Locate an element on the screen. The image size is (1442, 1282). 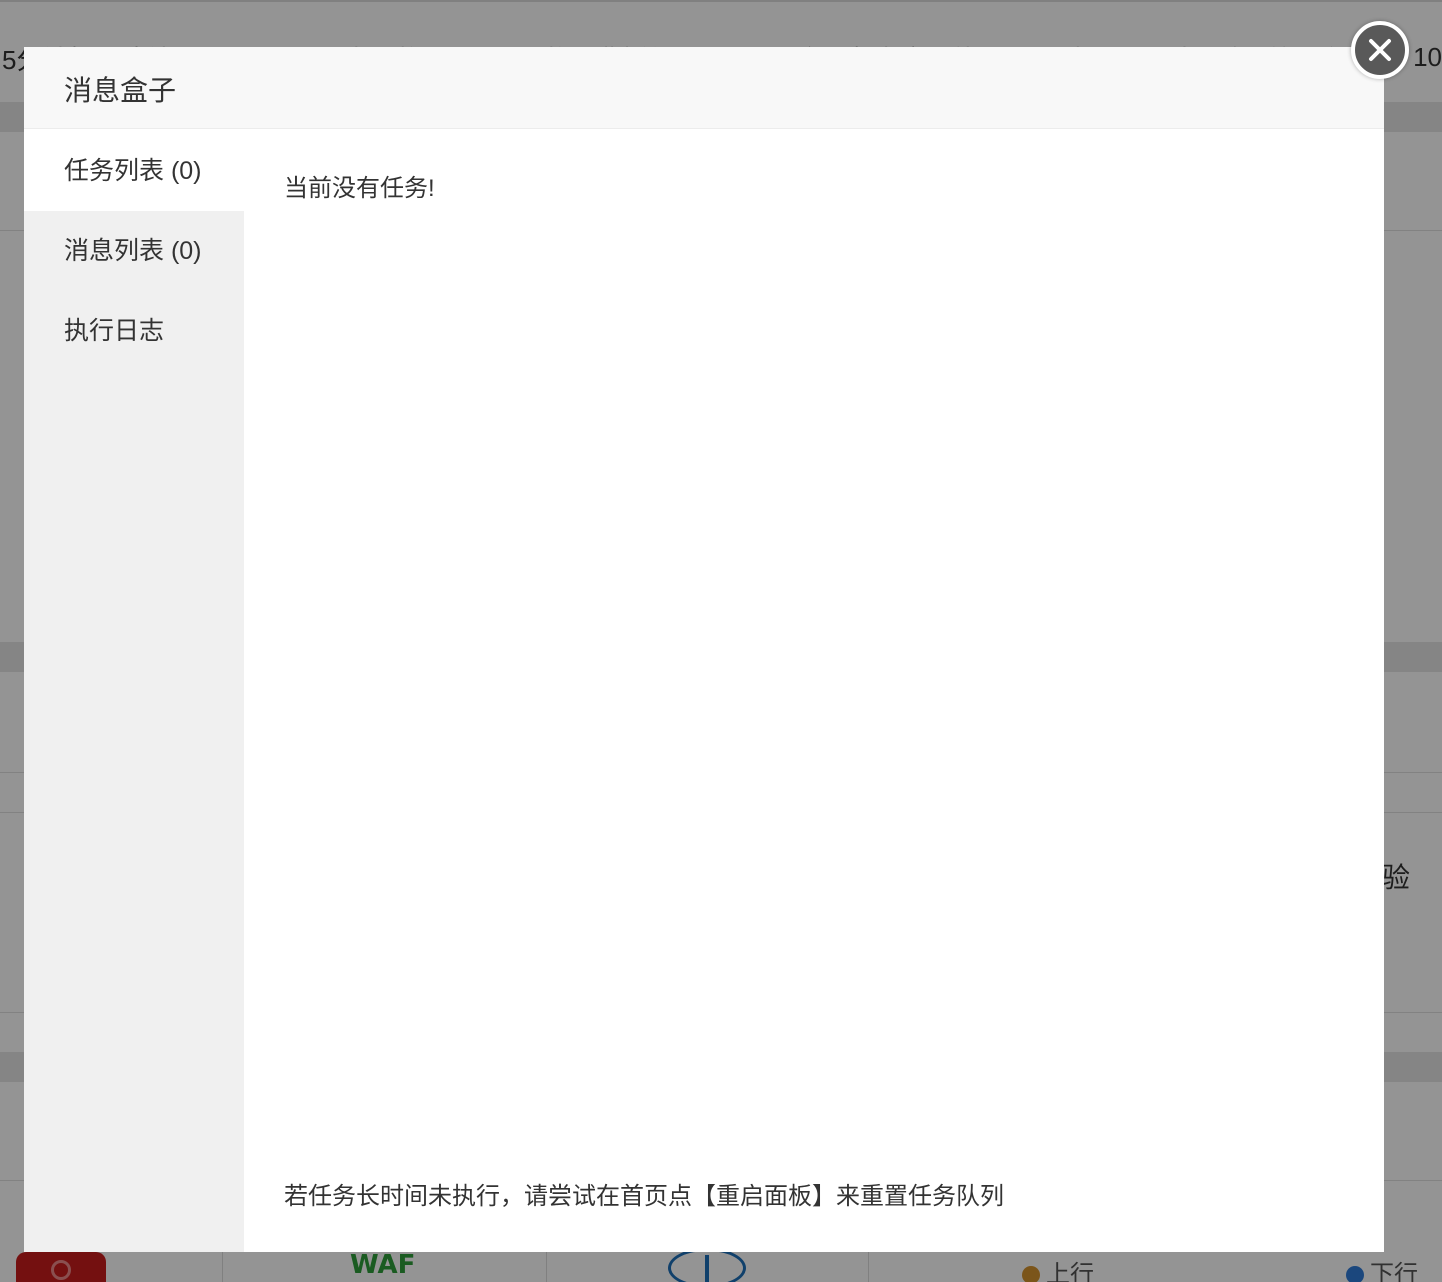
modal-sidebar: 任务列表 (0) 消息列表 (0) 执行日志 is located at coordinates (134, 691).